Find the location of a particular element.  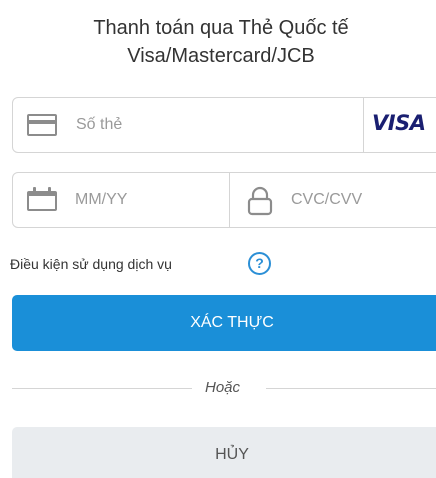

card-number-placeholder: Số thẻ is located at coordinates (99, 124).